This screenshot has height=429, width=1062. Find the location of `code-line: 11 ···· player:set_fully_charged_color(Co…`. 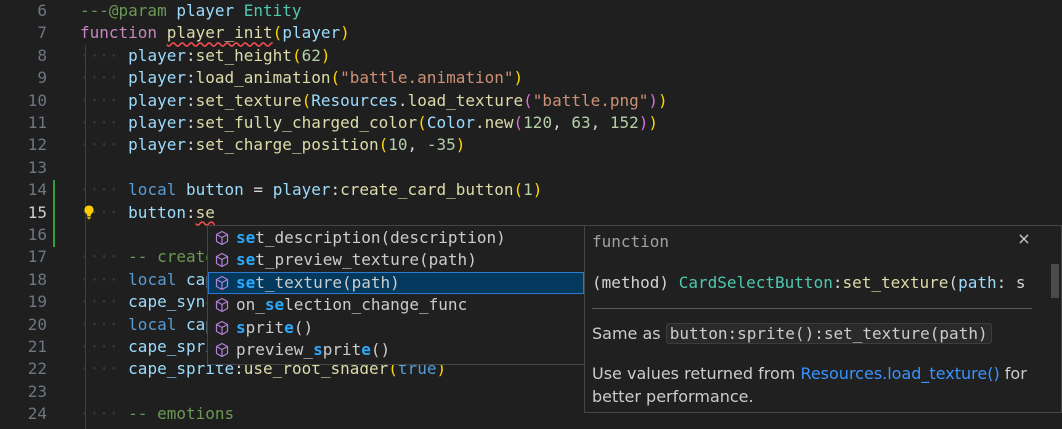

code-line: 11 ···· player:set_fully_charged_color(Co… is located at coordinates (531, 123).